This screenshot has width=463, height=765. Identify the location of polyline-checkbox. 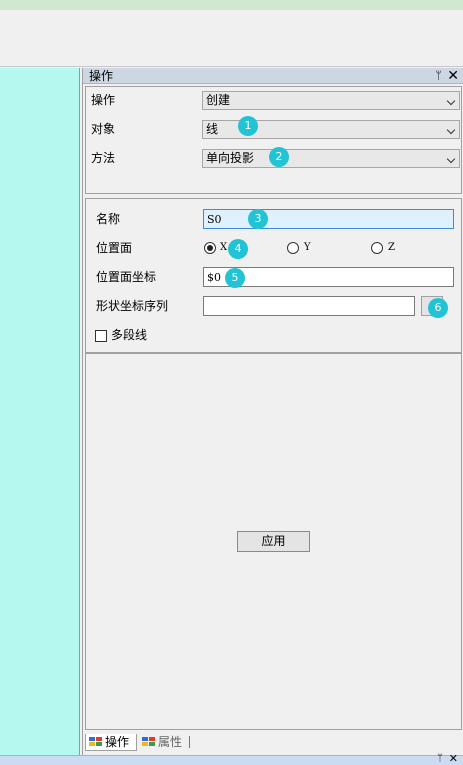
(101, 336).